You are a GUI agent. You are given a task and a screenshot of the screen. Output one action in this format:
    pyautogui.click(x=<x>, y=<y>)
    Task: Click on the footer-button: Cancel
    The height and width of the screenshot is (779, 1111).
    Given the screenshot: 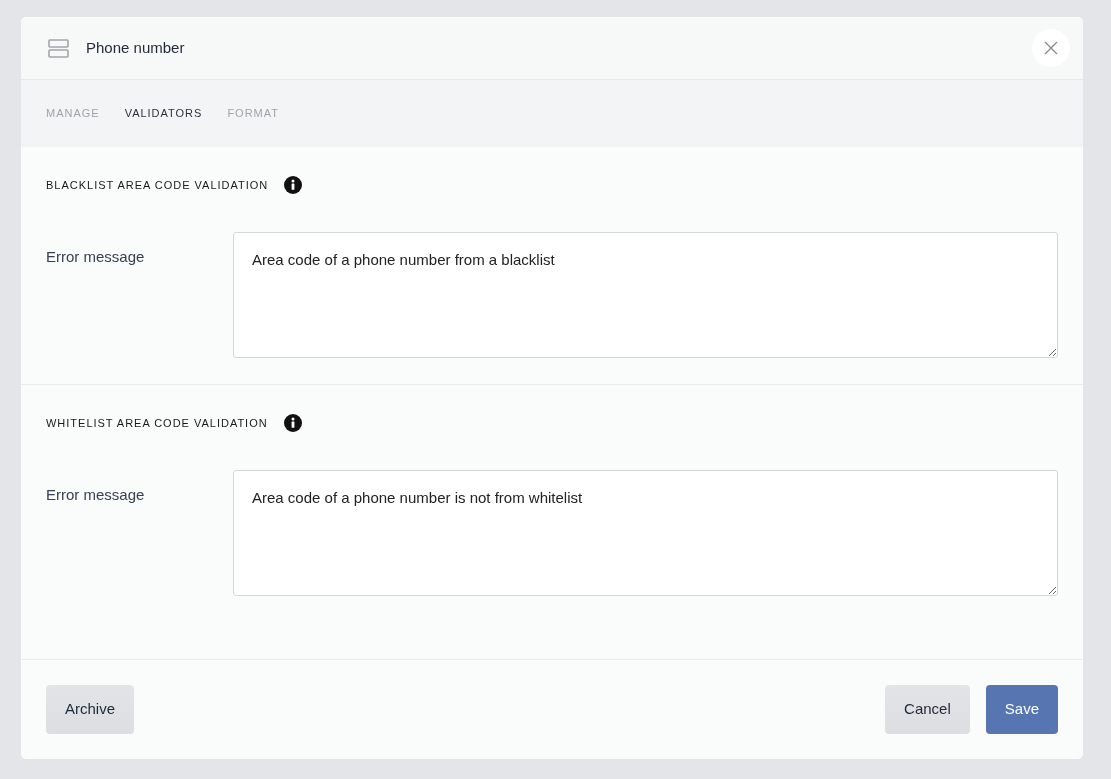 What is the action you would take?
    pyautogui.click(x=927, y=709)
    